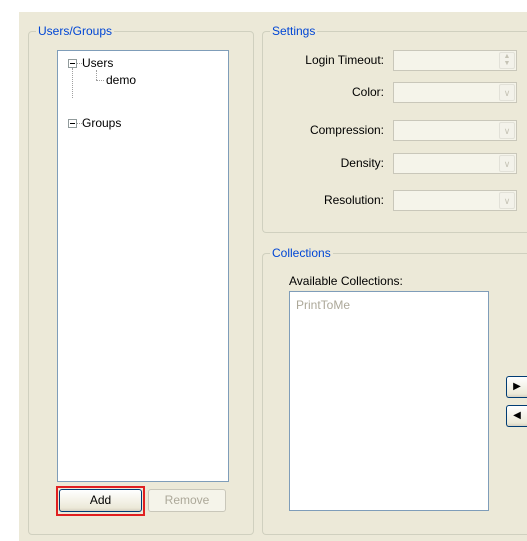 The width and height of the screenshot is (527, 541). What do you see at coordinates (455, 163) in the screenshot?
I see `density-select: ∨` at bounding box center [455, 163].